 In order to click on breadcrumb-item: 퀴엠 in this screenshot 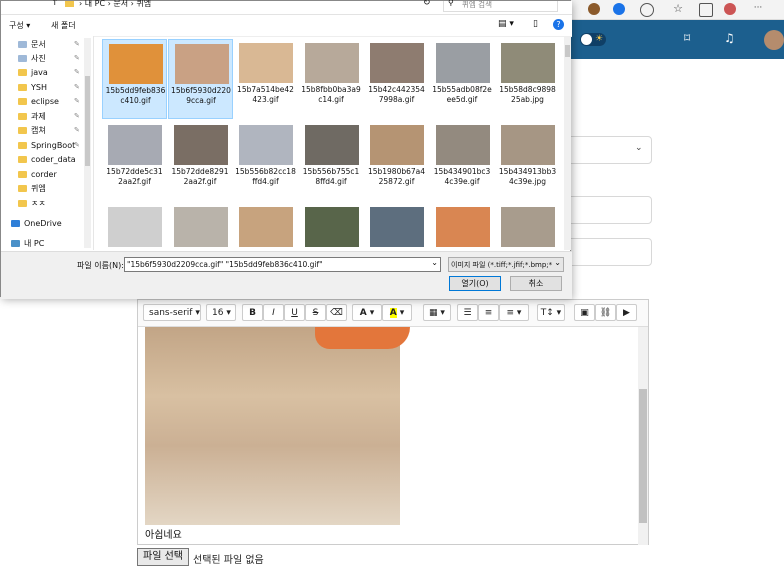, I will do `click(143, 4)`.